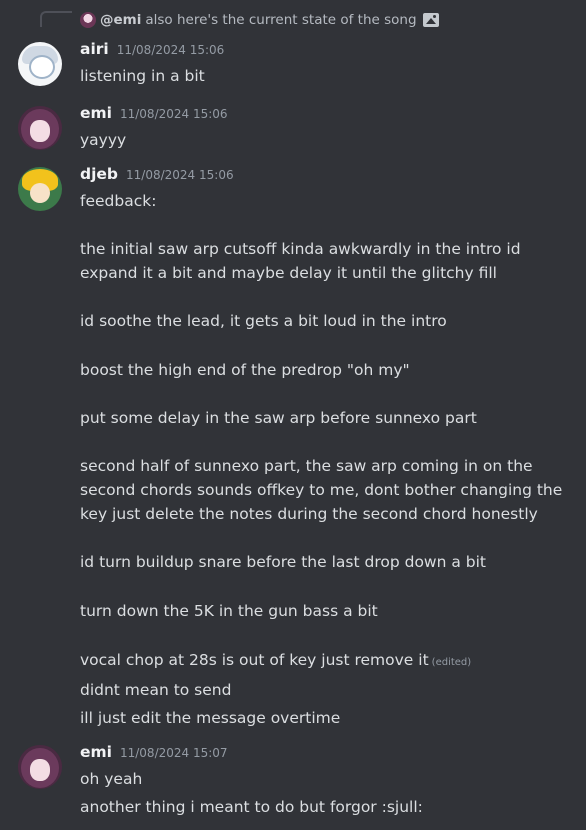 This screenshot has width=586, height=830. What do you see at coordinates (430, 20) in the screenshot?
I see `image-icon` at bounding box center [430, 20].